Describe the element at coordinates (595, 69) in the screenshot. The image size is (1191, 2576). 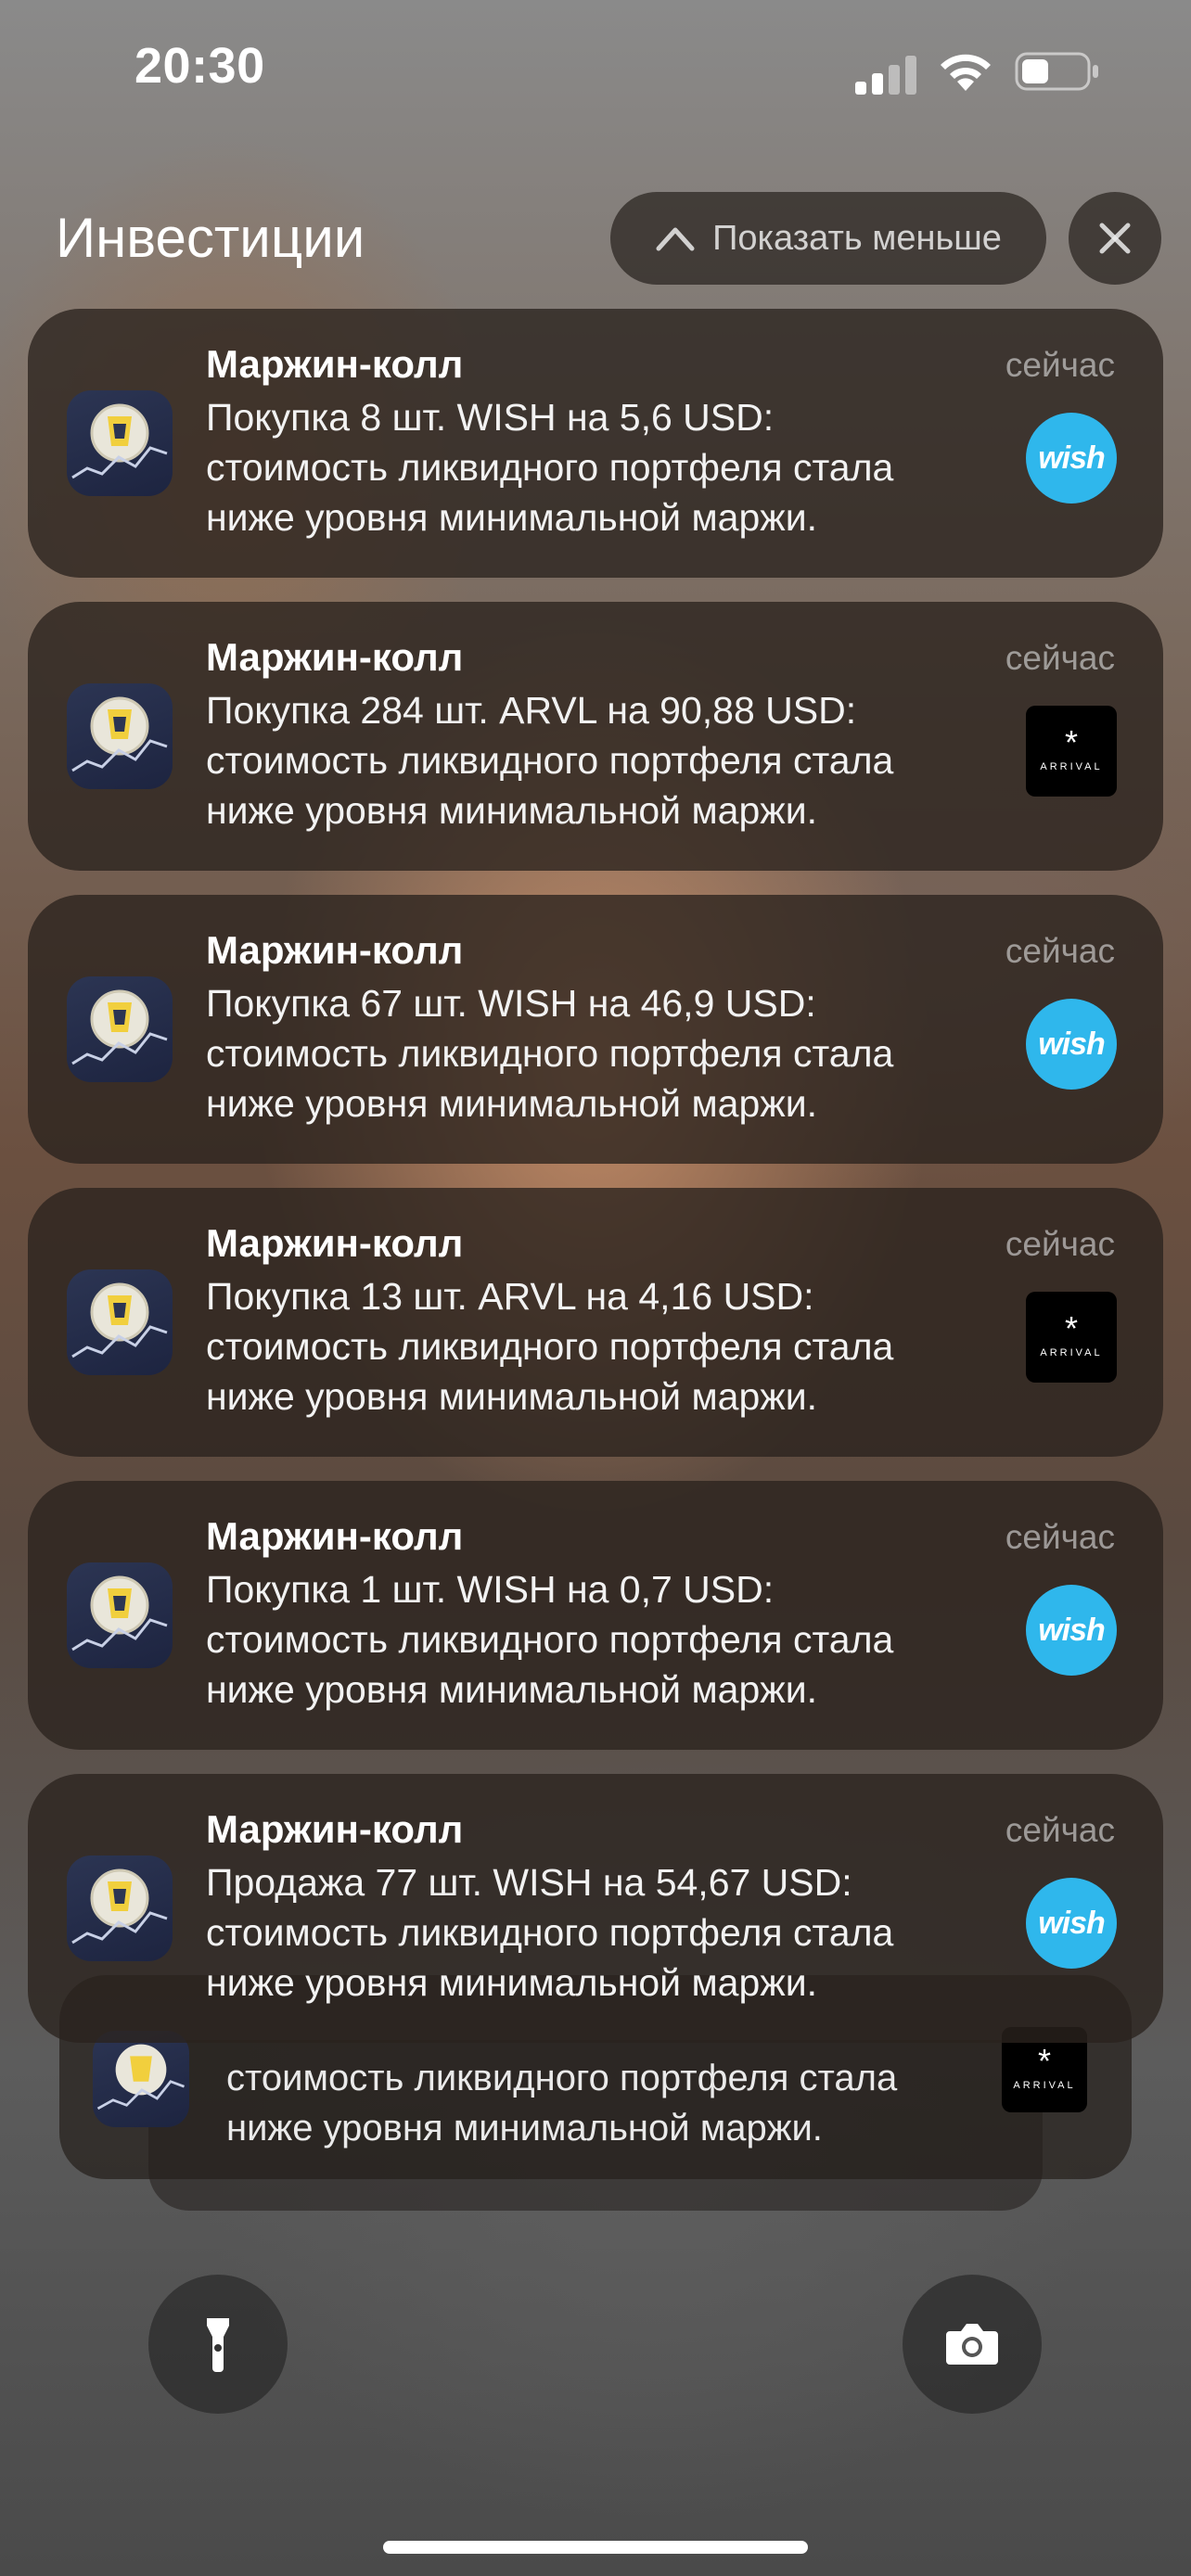
I see `status-bar: 20:30` at that location.